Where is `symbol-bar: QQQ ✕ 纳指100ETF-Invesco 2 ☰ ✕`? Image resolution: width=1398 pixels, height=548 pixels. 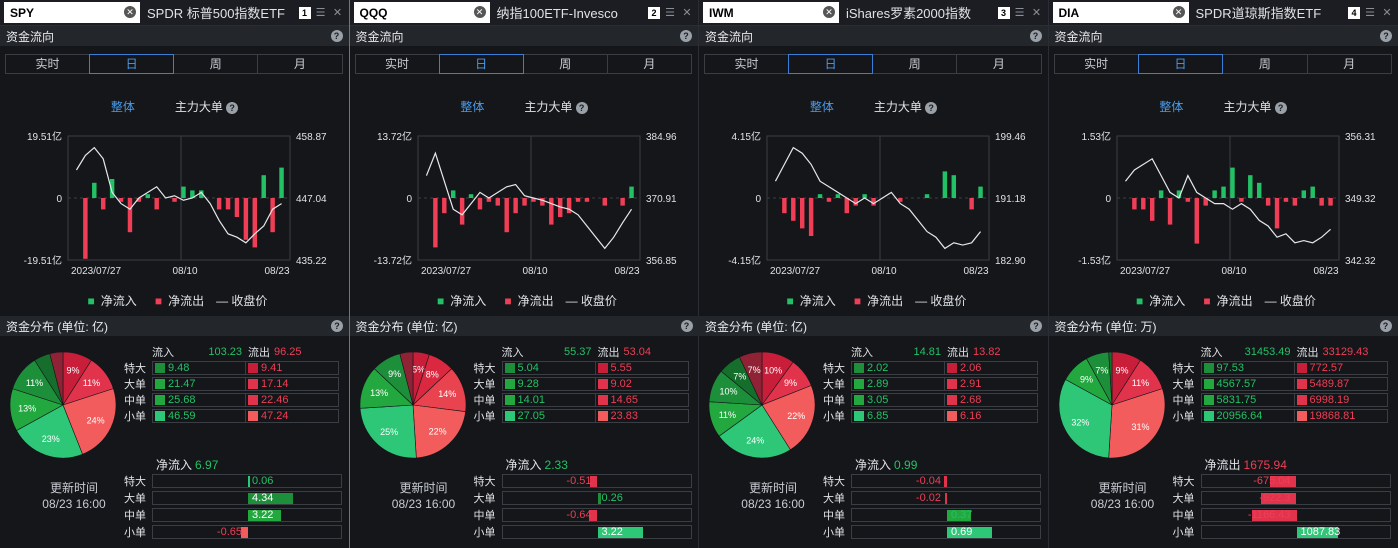 symbol-bar: QQQ ✕ 纳指100ETF-Invesco 2 ☰ ✕ is located at coordinates (523, 13).